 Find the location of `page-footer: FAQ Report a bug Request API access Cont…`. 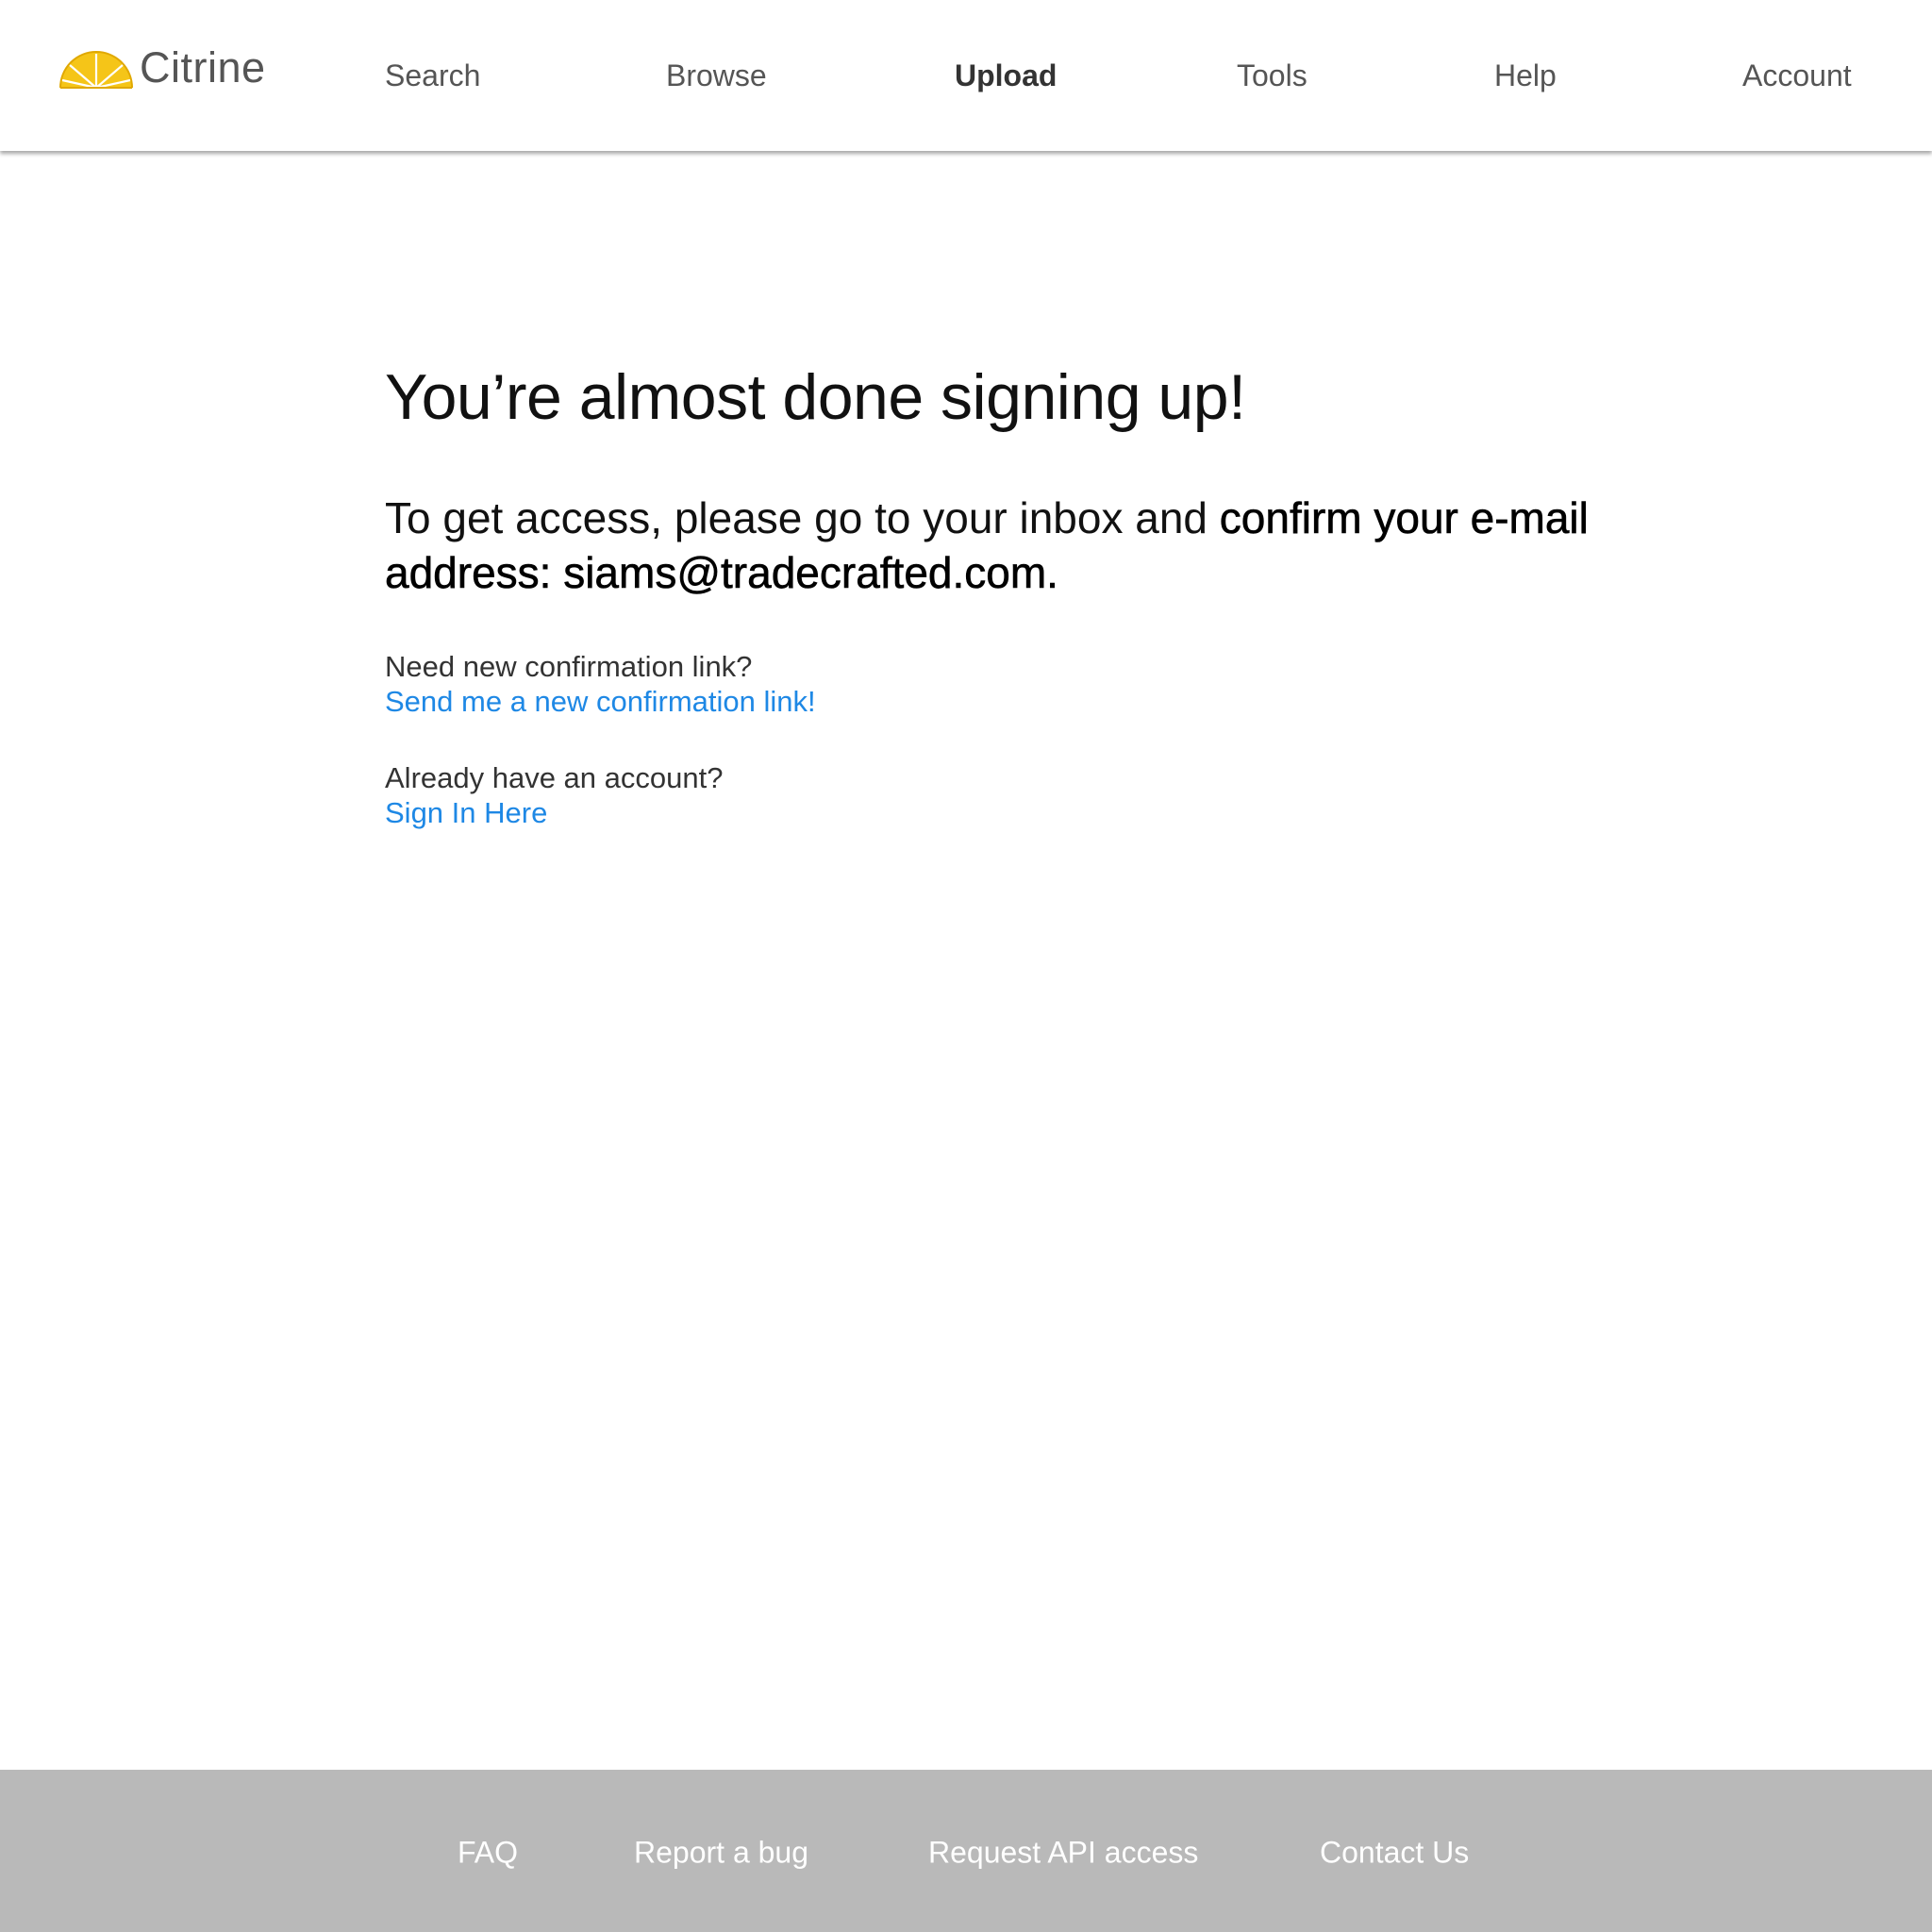

page-footer: FAQ Report a bug Request API access Cont… is located at coordinates (966, 1851).